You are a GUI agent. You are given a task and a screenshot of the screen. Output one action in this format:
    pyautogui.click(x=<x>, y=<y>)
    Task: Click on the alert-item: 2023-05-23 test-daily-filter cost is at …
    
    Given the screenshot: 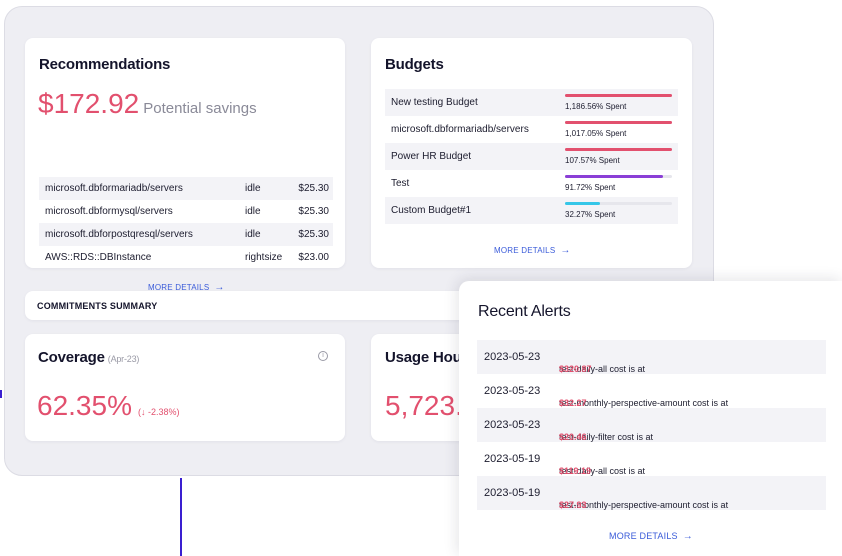 What is the action you would take?
    pyautogui.click(x=651, y=425)
    